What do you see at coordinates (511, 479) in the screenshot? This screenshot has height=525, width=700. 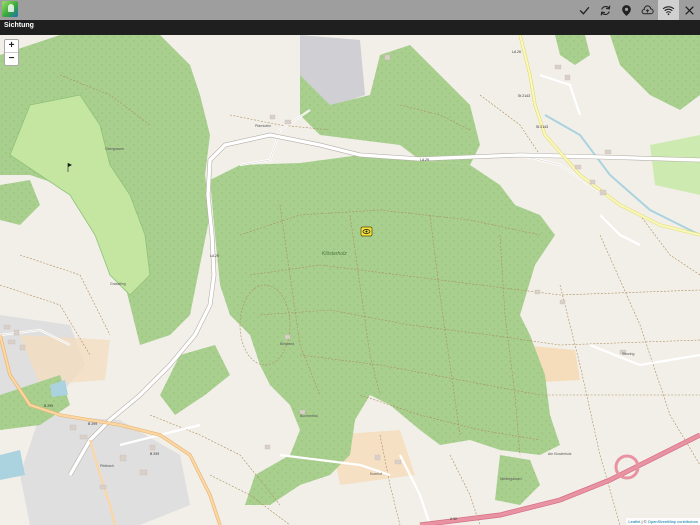 I see `place-label: Niedergassen` at bounding box center [511, 479].